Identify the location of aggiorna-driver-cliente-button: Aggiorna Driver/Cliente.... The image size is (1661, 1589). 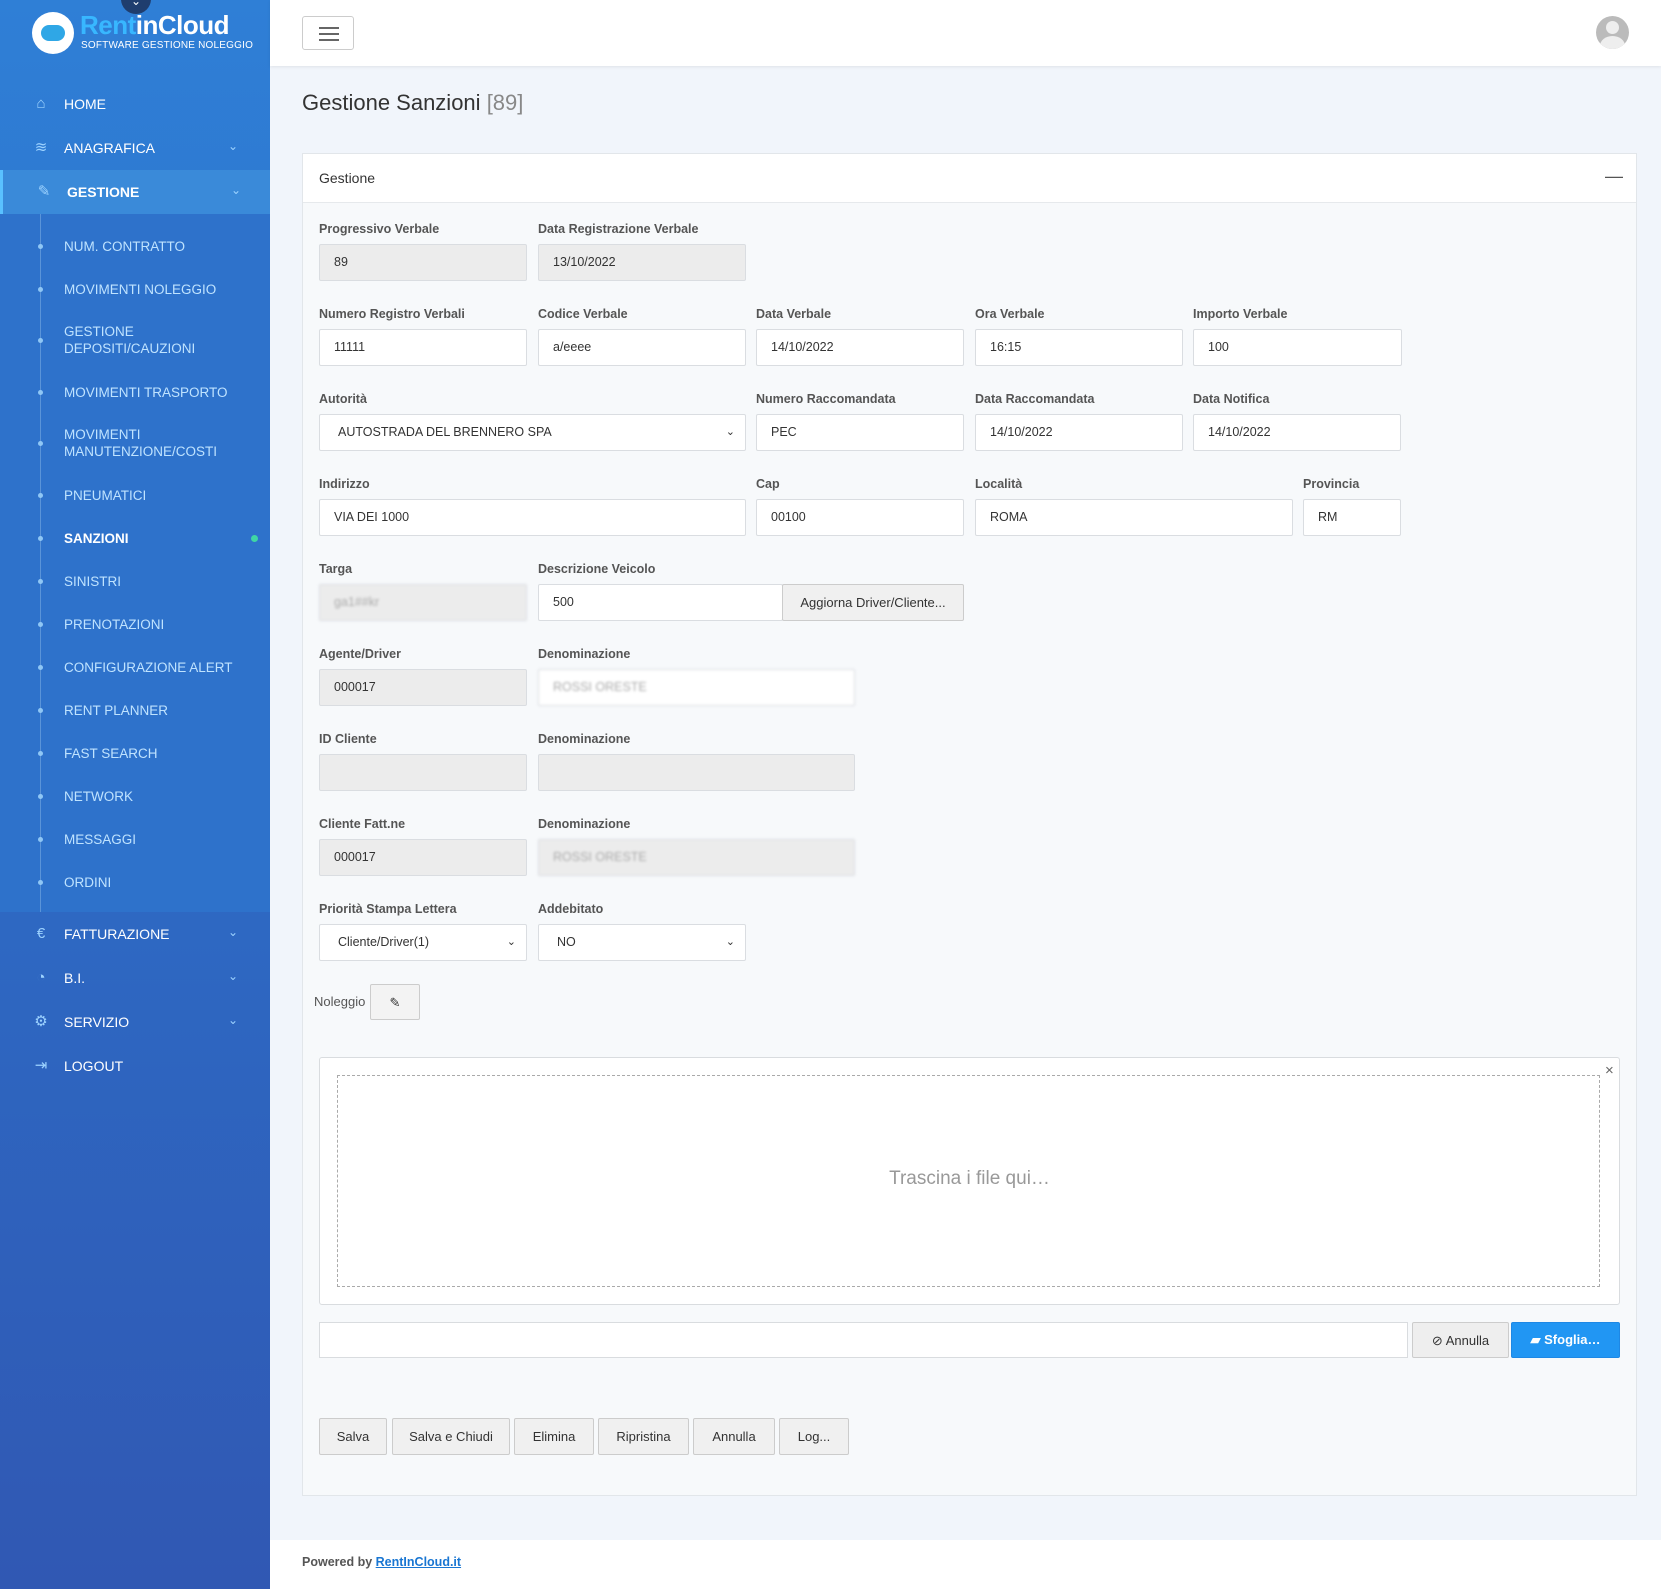
(873, 602).